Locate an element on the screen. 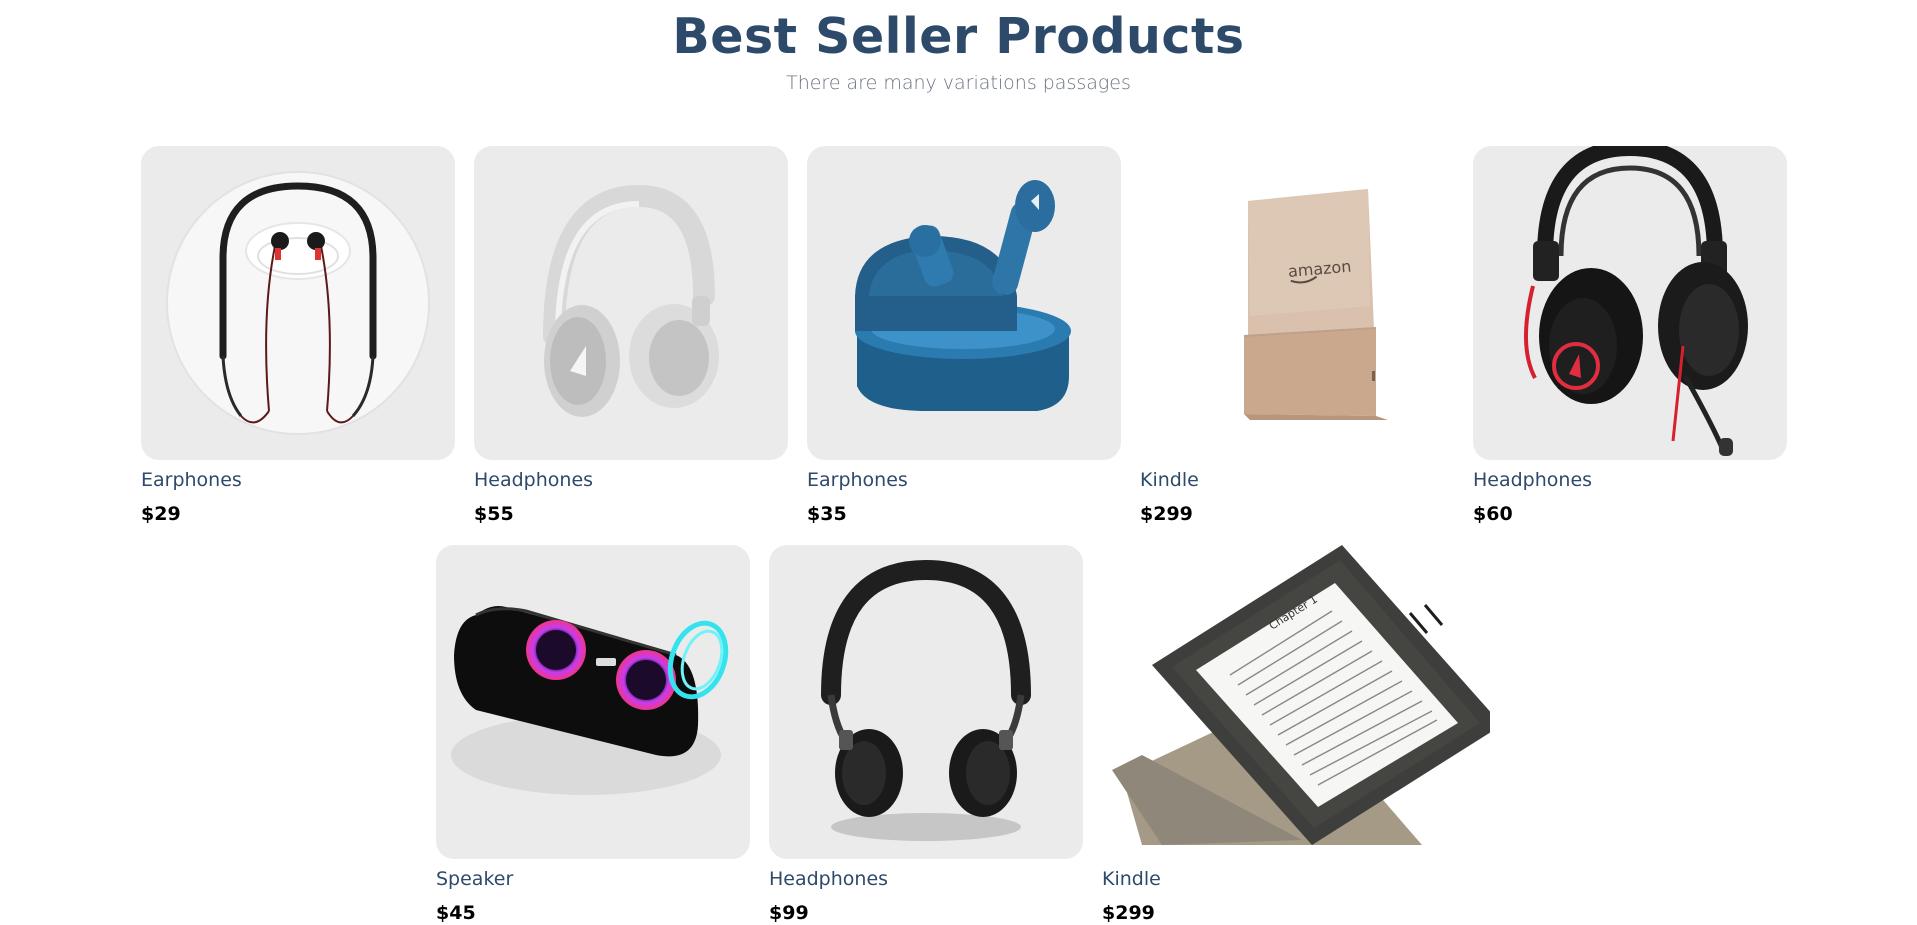 Image resolution: width=1917 pixels, height=925 pixels. product-card: amazon Kindle $299 is located at coordinates (1297, 336).